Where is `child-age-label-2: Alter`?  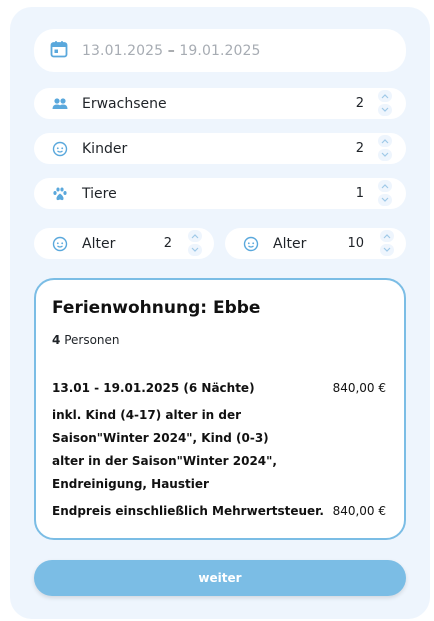 child-age-label-2: Alter is located at coordinates (290, 243).